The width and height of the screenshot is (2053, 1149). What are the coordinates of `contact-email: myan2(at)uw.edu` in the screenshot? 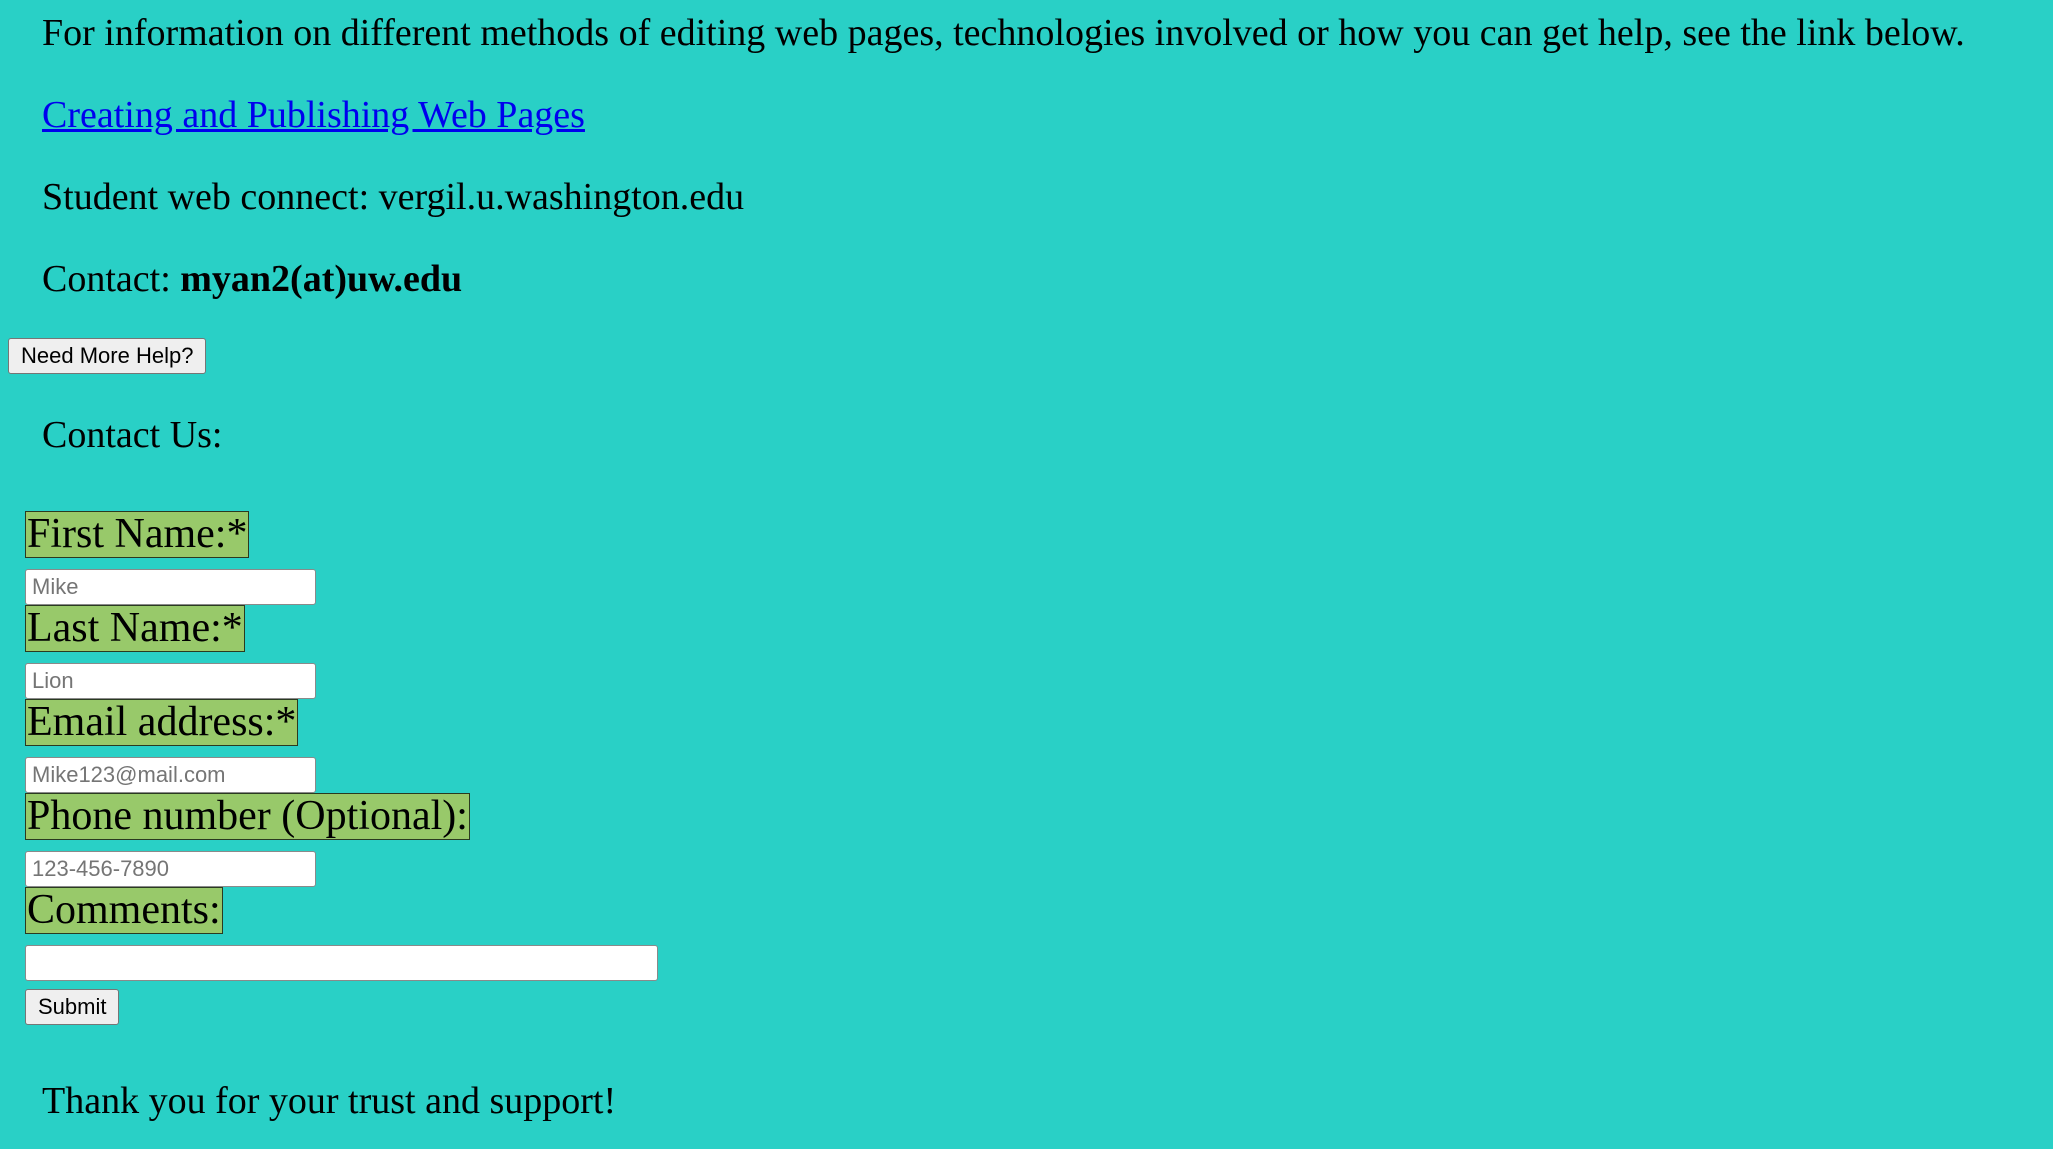 It's located at (321, 279).